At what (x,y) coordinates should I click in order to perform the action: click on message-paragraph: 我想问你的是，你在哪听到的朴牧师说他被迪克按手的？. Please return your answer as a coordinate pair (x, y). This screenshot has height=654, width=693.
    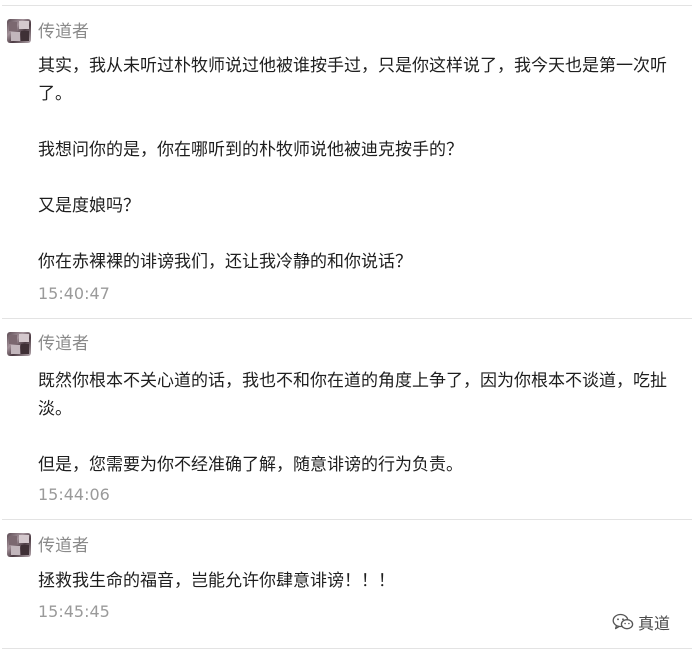
    Looking at the image, I should click on (250, 150).